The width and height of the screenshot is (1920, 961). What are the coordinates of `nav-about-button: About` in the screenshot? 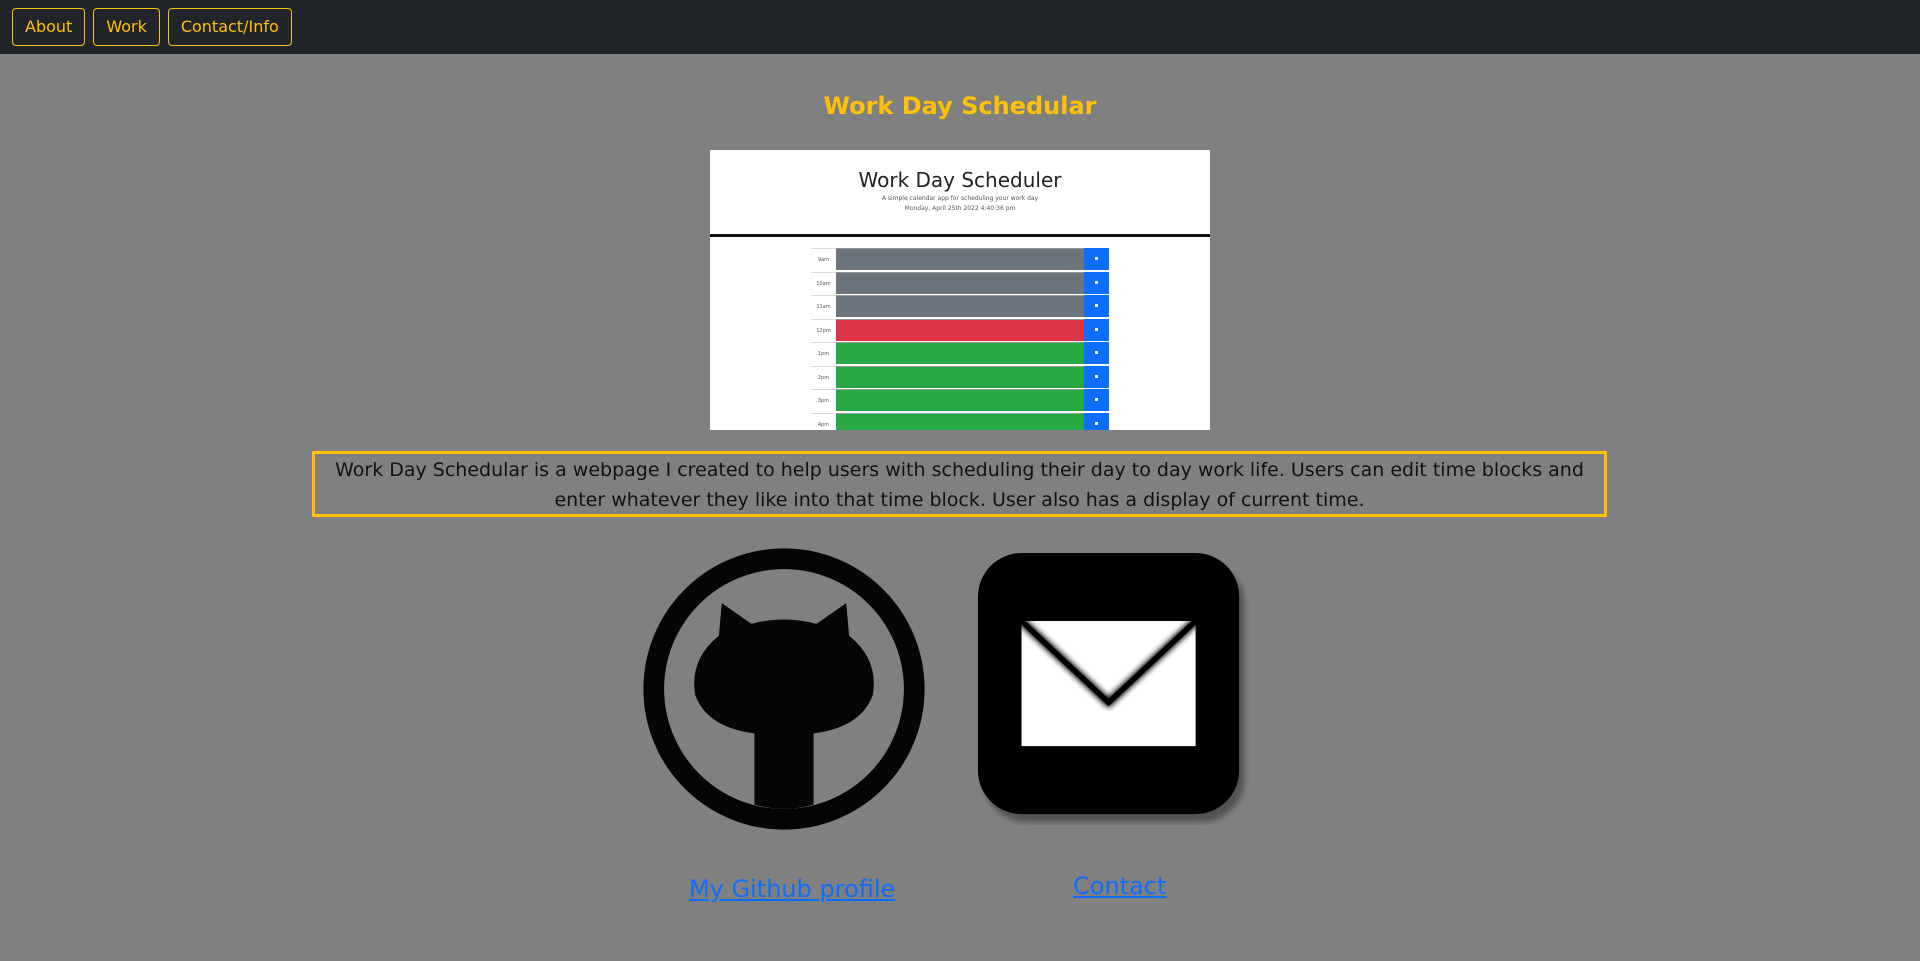 It's located at (49, 27).